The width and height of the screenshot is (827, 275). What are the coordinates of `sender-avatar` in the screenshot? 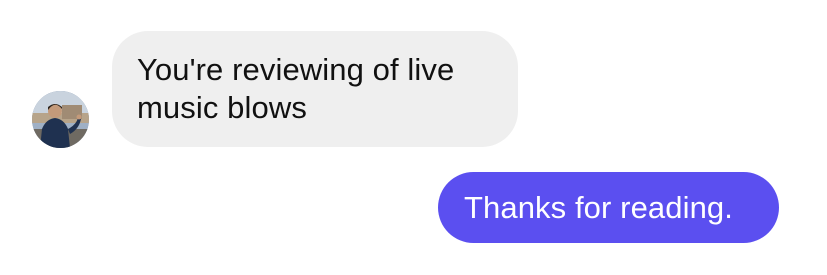 It's located at (60, 119).